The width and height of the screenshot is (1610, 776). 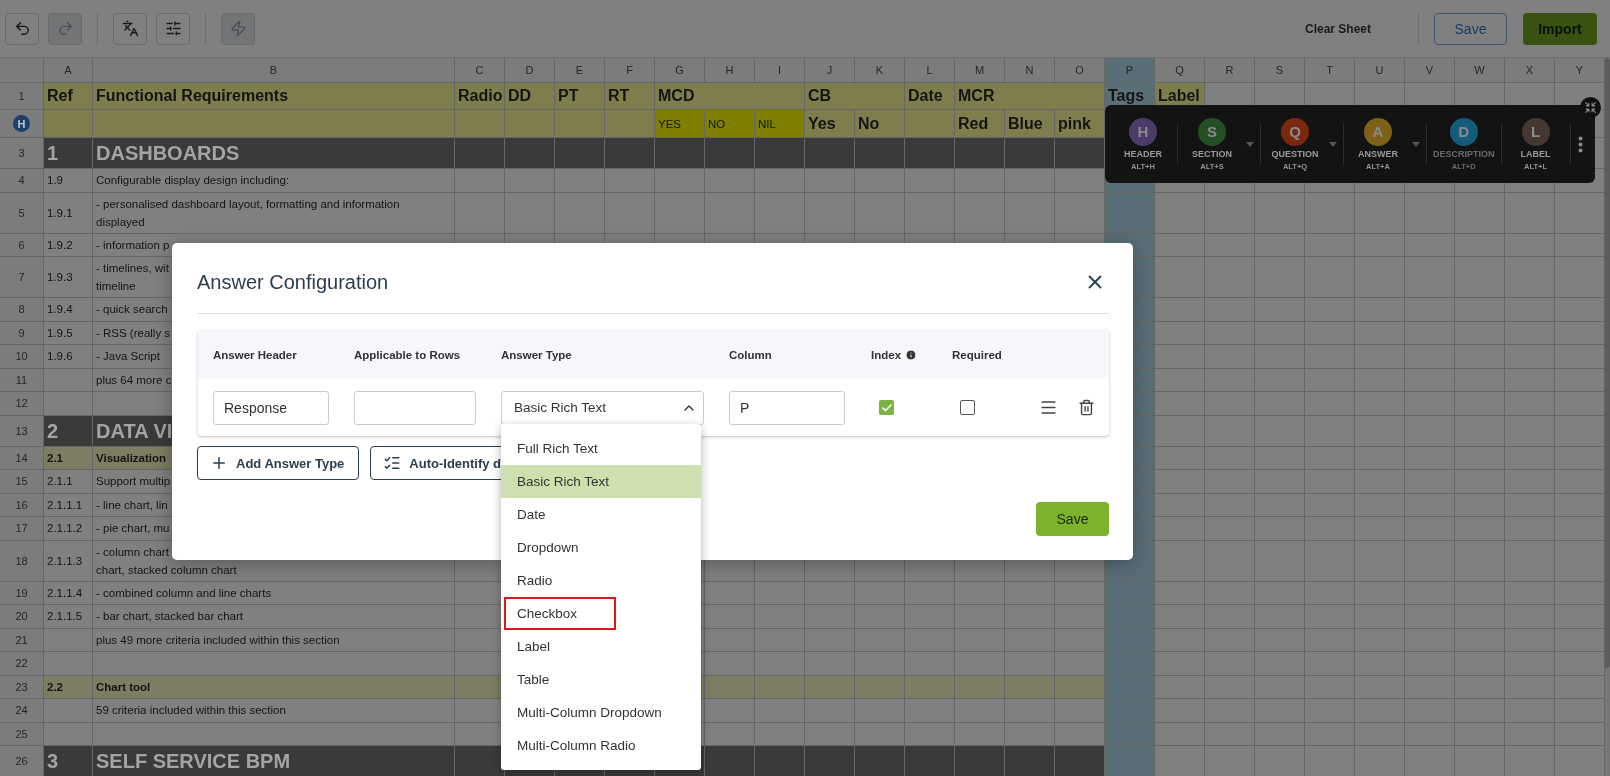 What do you see at coordinates (780, 70) in the screenshot?
I see `column-header: I` at bounding box center [780, 70].